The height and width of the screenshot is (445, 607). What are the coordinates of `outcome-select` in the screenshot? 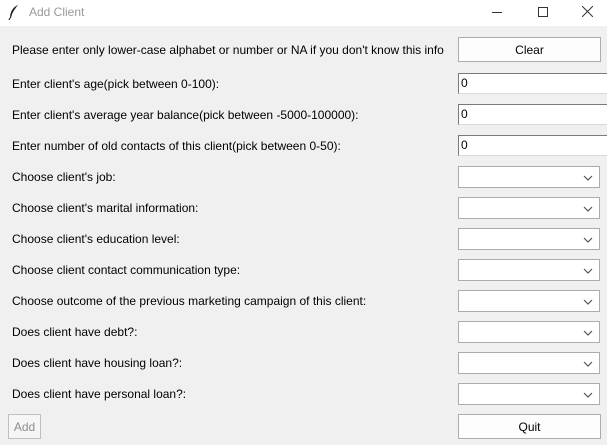 It's located at (529, 301).